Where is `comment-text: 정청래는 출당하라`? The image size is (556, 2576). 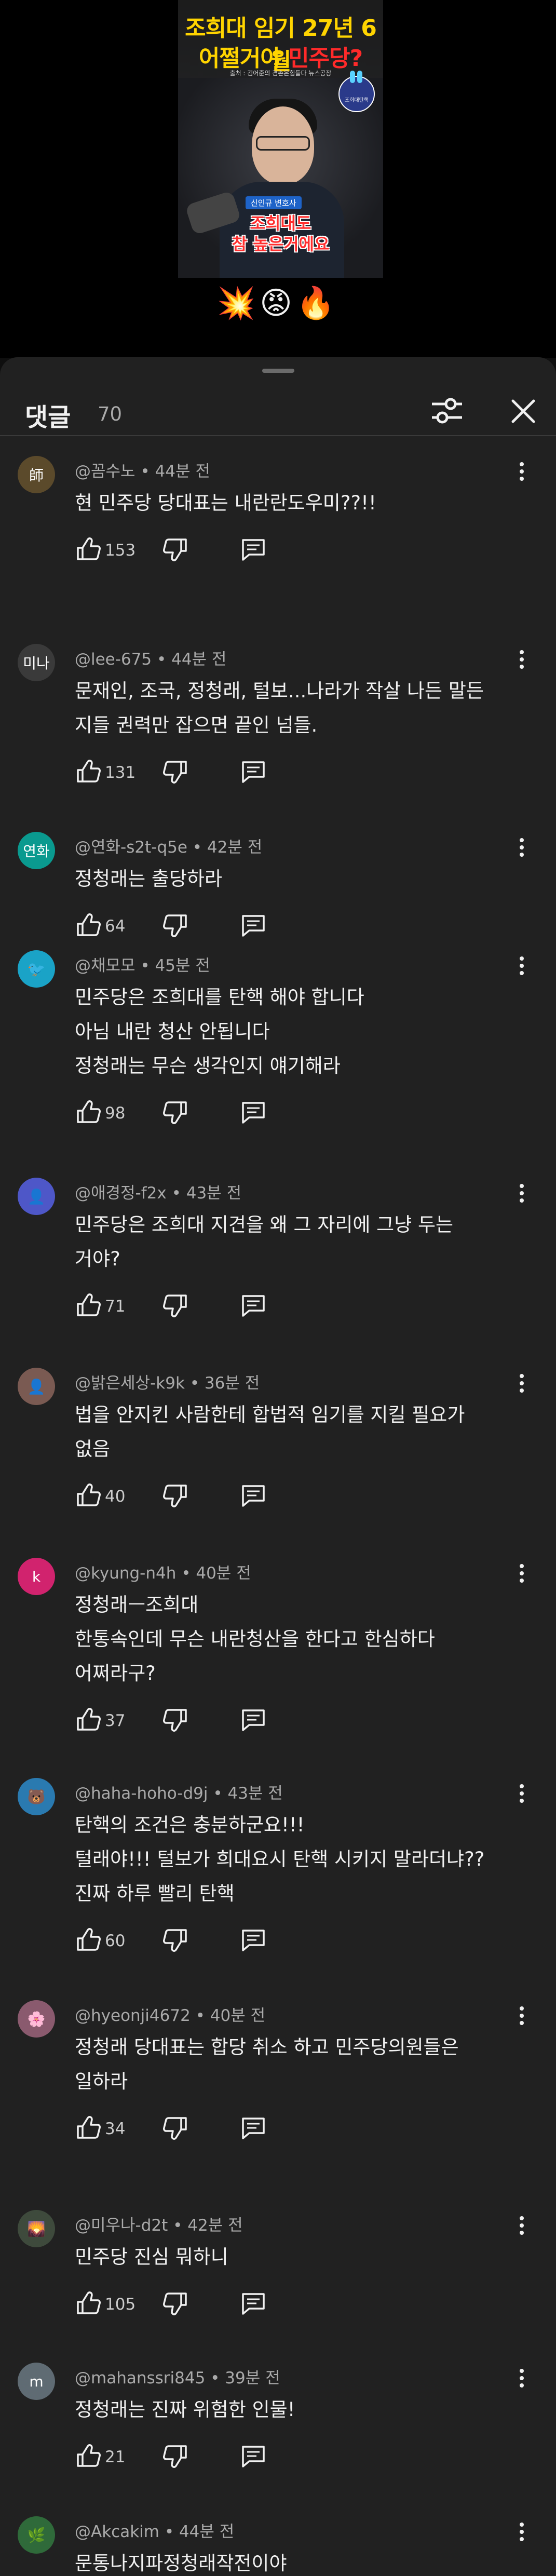
comment-text: 정청래는 출당하라 is located at coordinates (148, 879).